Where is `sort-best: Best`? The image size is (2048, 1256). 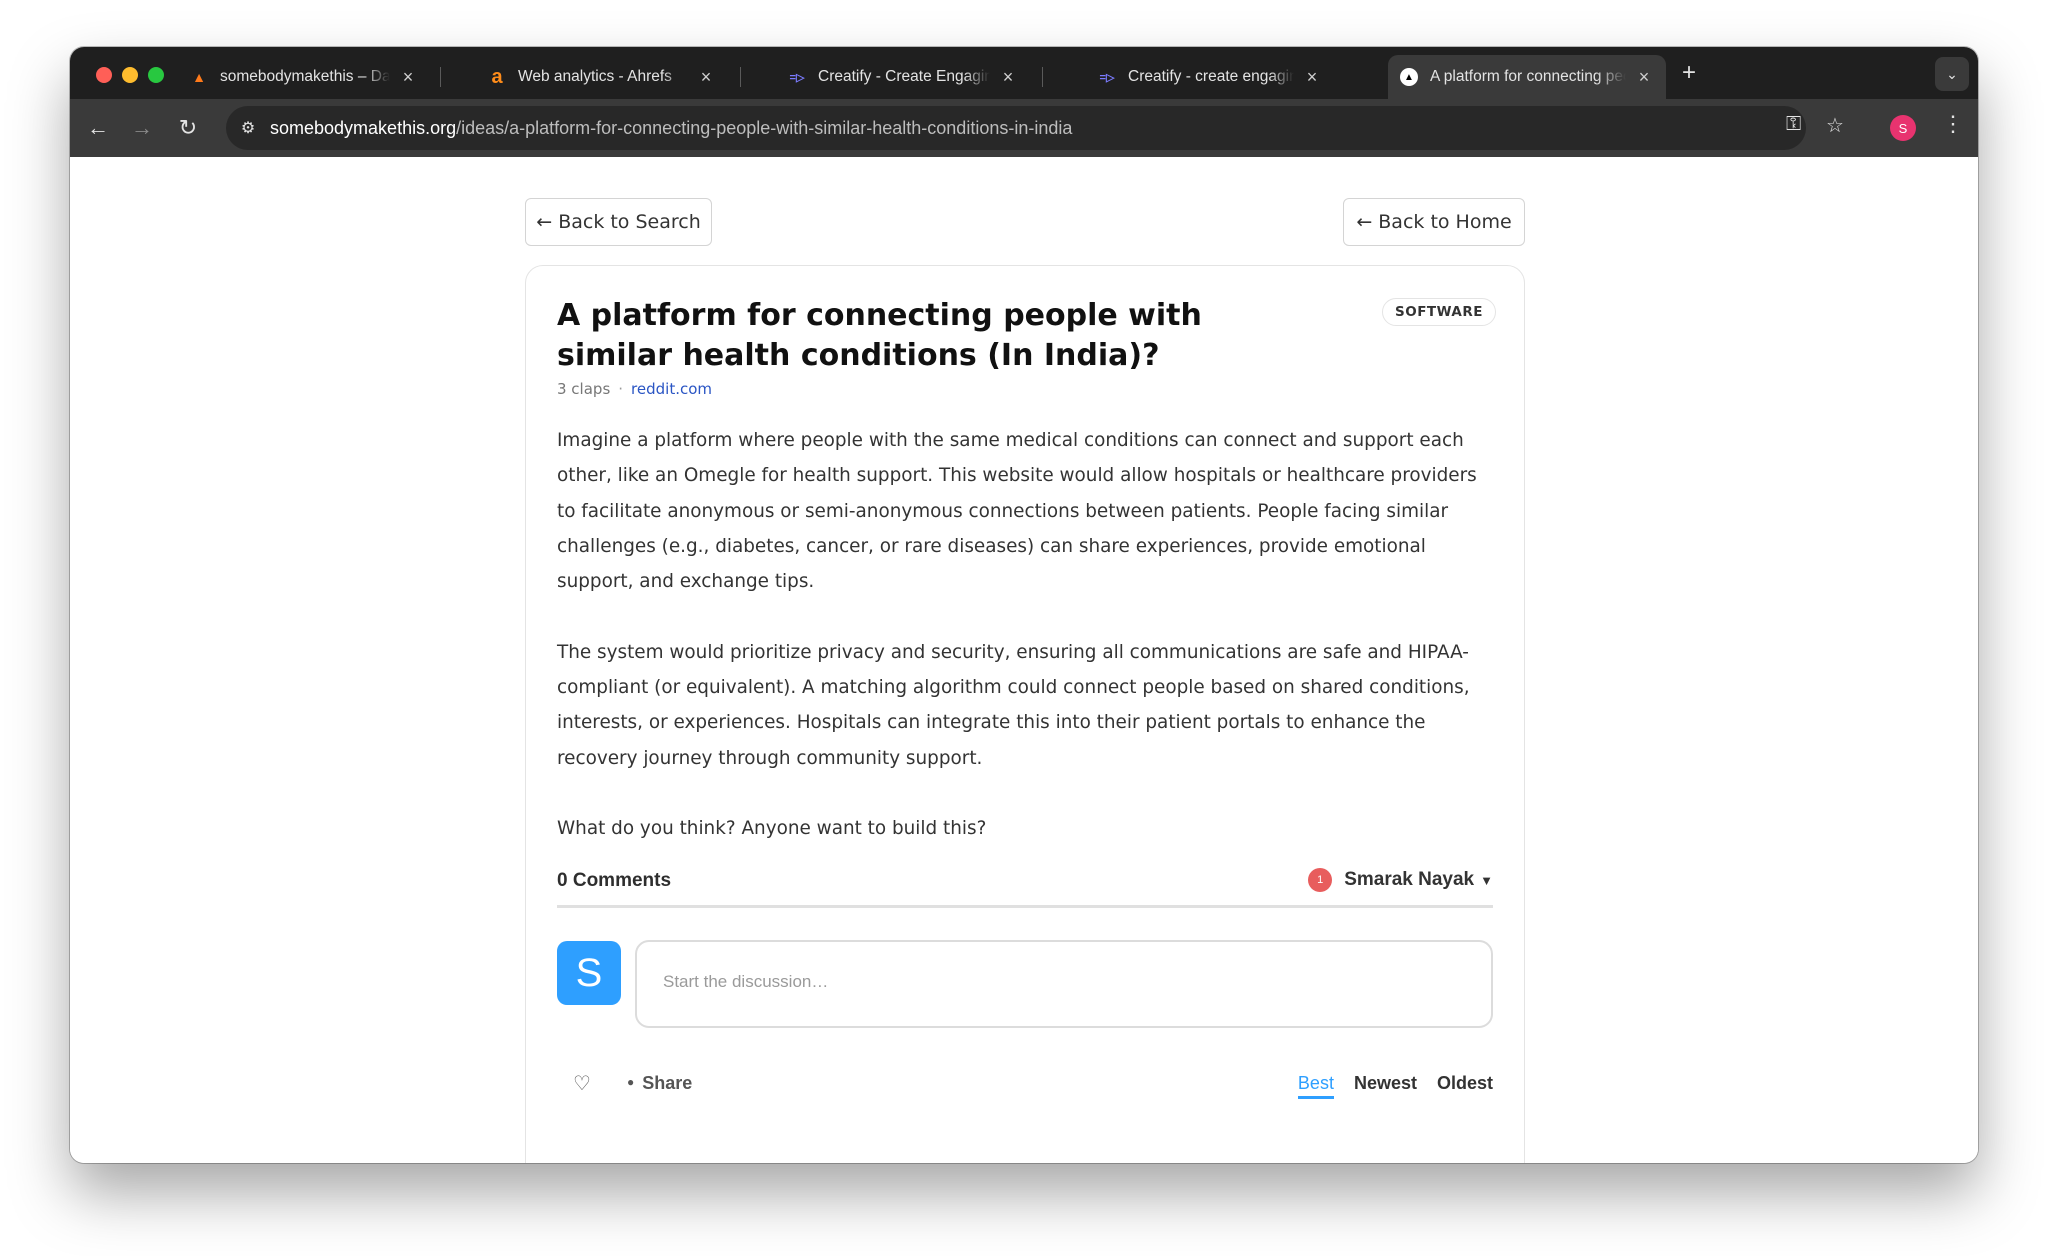
sort-best: Best is located at coordinates (1315, 1086).